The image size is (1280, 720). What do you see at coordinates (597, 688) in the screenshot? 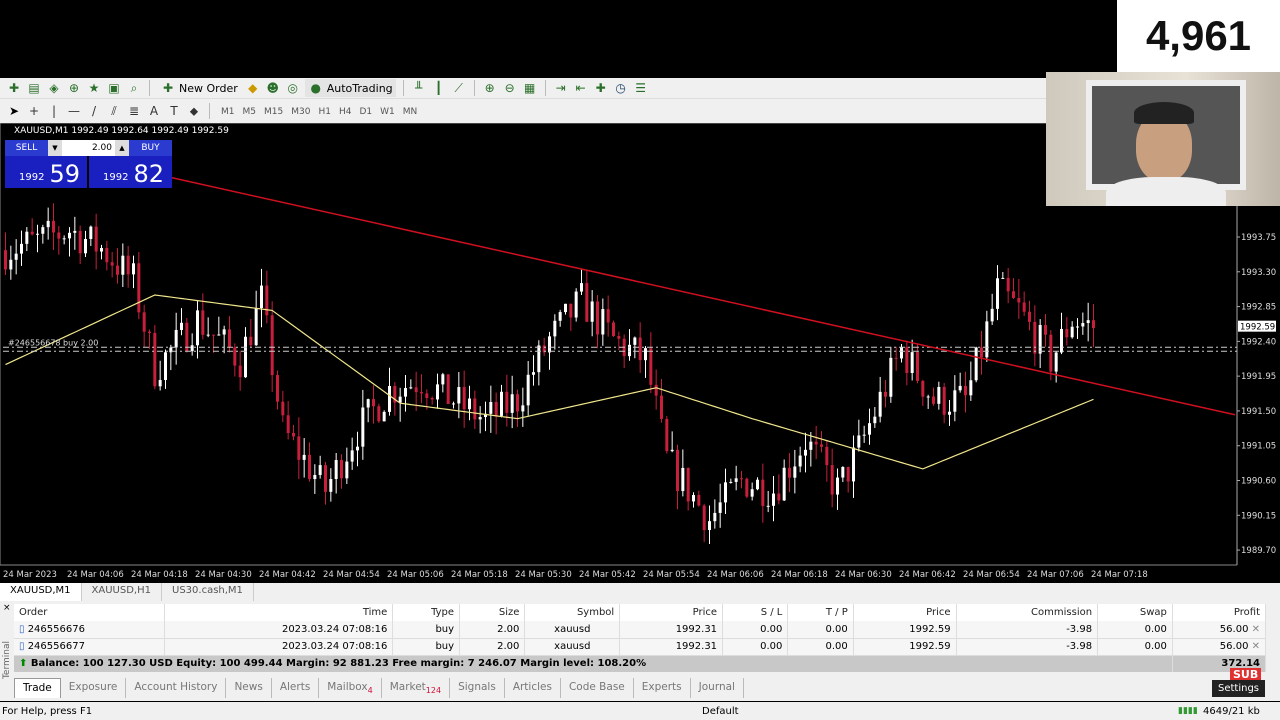
I see `terminal-tab-code-base: Code Base` at bounding box center [597, 688].